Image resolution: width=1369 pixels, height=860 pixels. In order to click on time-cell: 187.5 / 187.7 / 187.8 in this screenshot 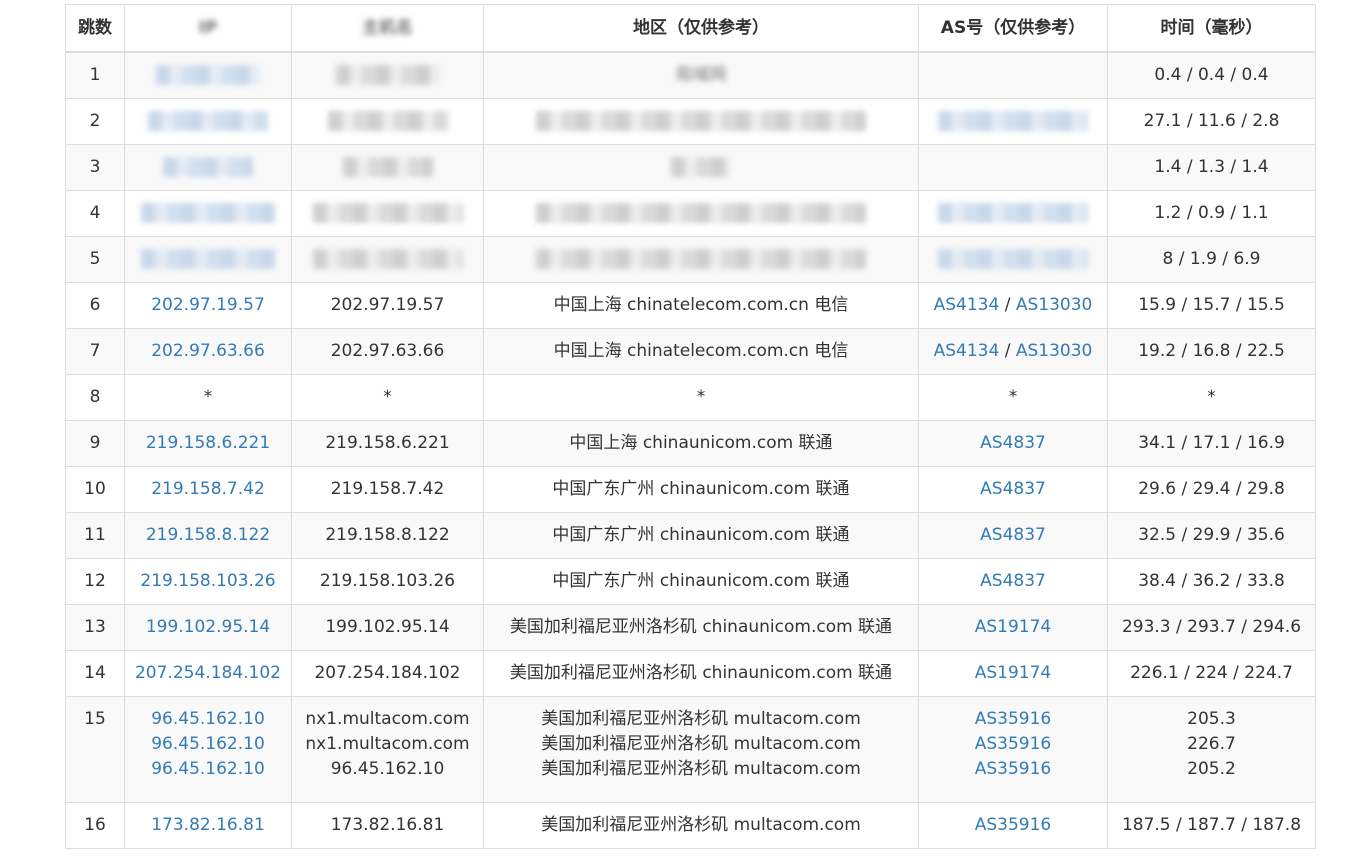, I will do `click(1211, 825)`.